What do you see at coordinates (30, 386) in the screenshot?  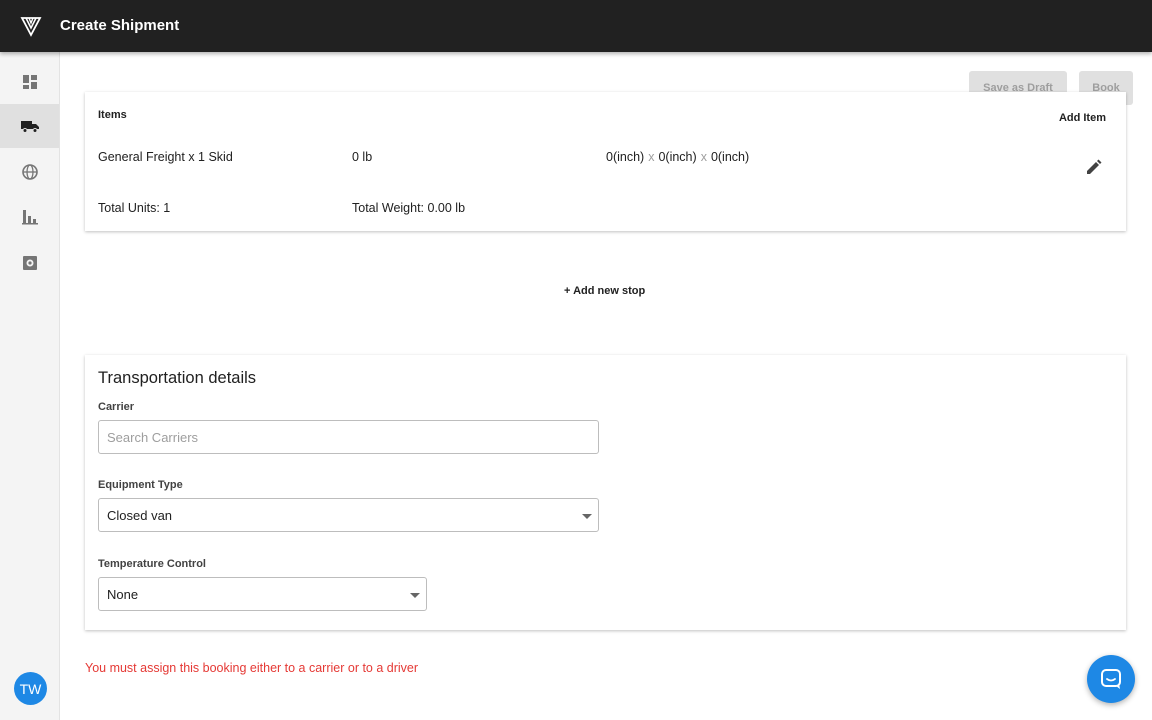 I see `sidebar: TW` at bounding box center [30, 386].